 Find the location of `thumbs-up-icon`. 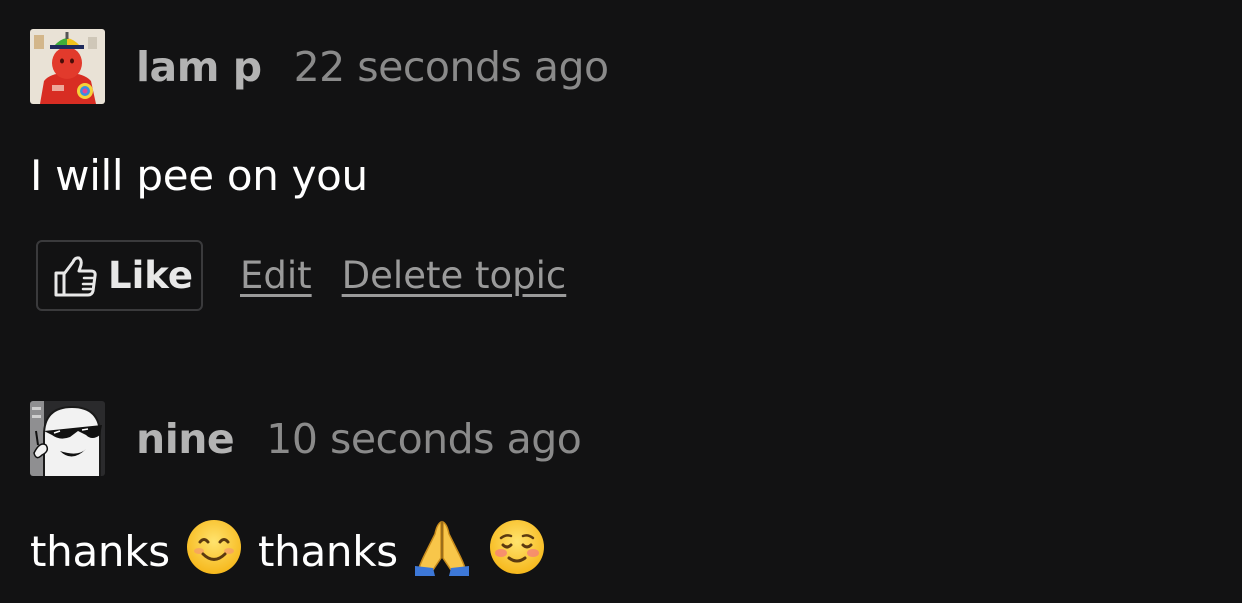

thumbs-up-icon is located at coordinates (75, 275).